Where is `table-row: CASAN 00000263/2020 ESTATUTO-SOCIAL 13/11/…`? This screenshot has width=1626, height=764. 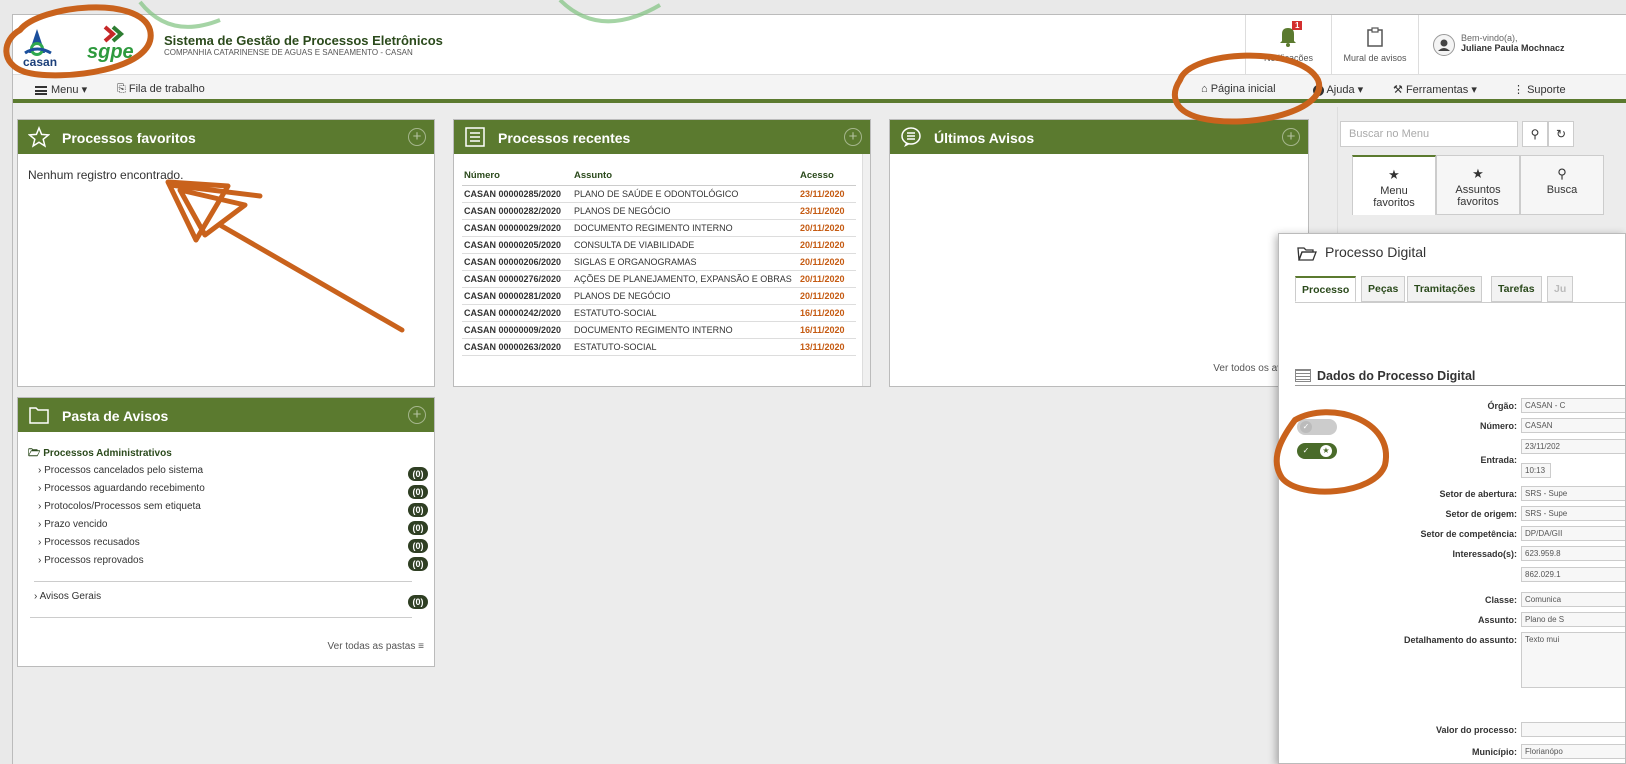
table-row: CASAN 00000263/2020 ESTATUTO-SOCIAL 13/11/… is located at coordinates (659, 347).